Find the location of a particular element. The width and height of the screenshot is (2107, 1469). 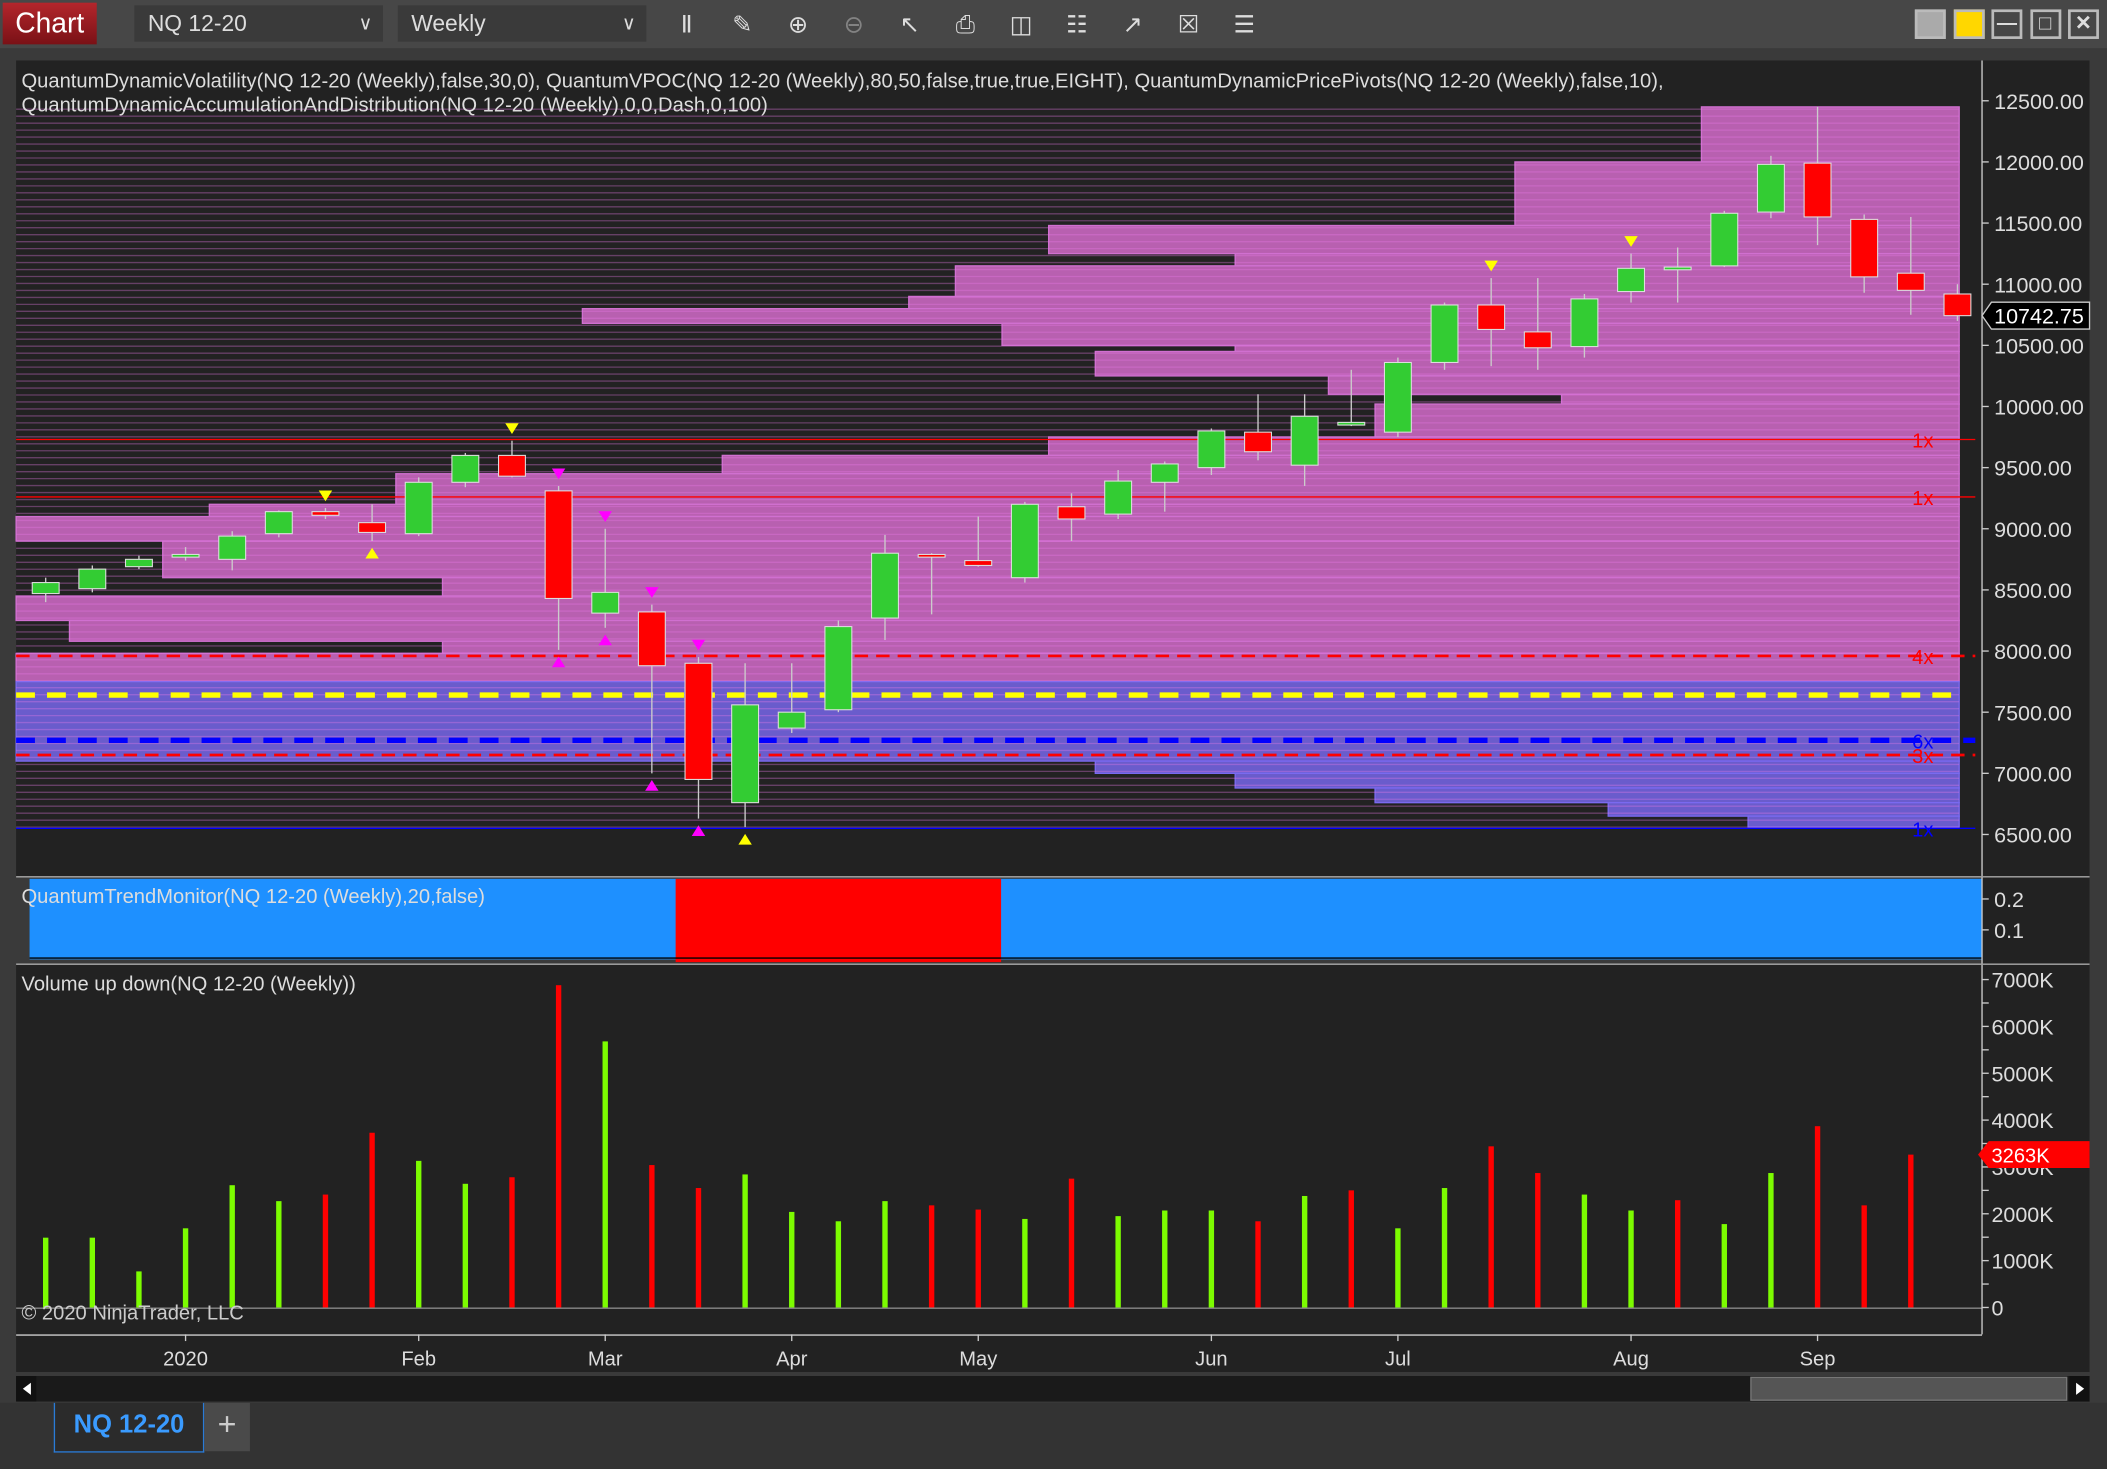

y-tick-label: 6500.00 is located at coordinates (2033, 836).